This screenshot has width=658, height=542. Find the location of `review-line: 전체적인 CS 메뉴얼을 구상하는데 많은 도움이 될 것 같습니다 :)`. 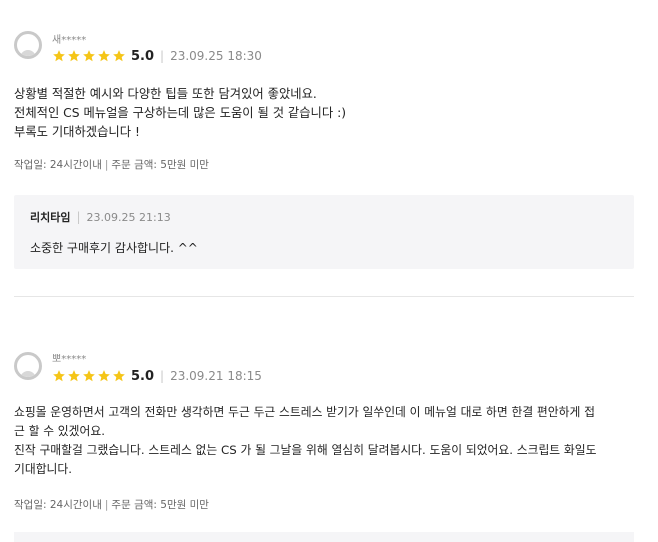

review-line: 전체적인 CS 메뉴얼을 구상하는데 많은 도움이 될 것 같습니다 :) is located at coordinates (180, 113).